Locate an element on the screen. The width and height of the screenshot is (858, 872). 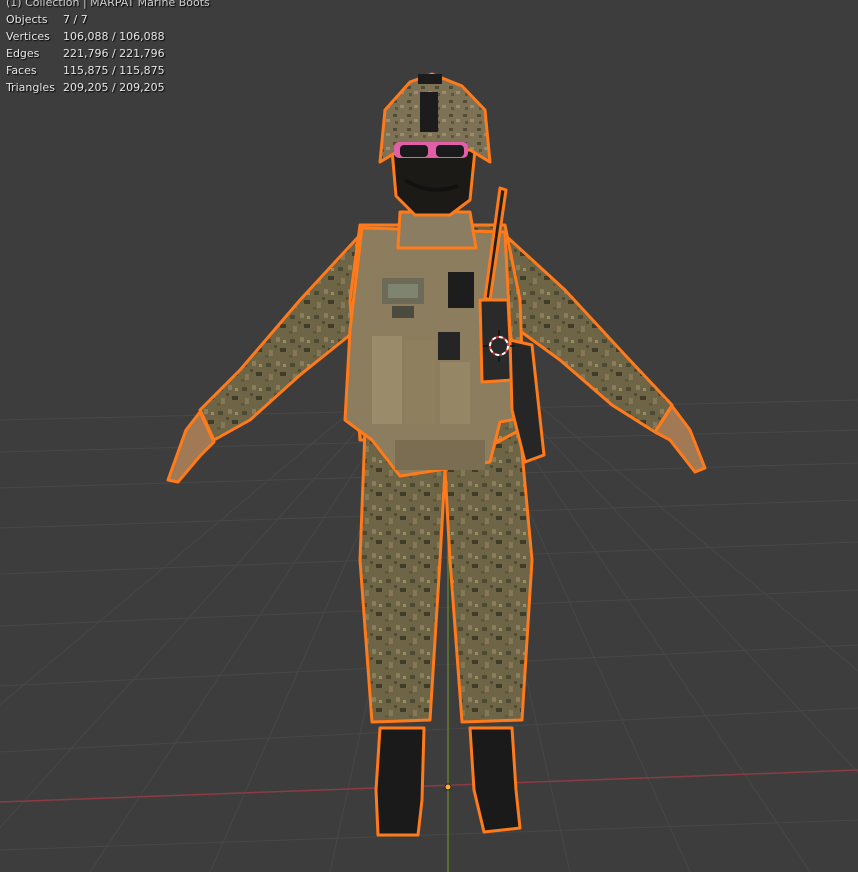
stats-row-edges: Edges 221,796 / 221,796 is located at coordinates (108, 53).